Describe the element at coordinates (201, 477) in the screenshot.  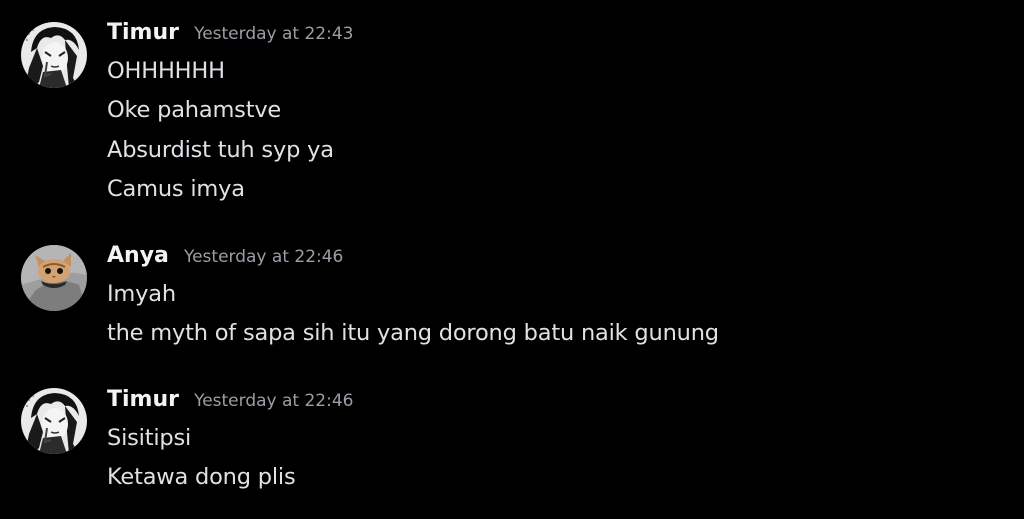
I see `message-text: Ketawa dong plis` at that location.